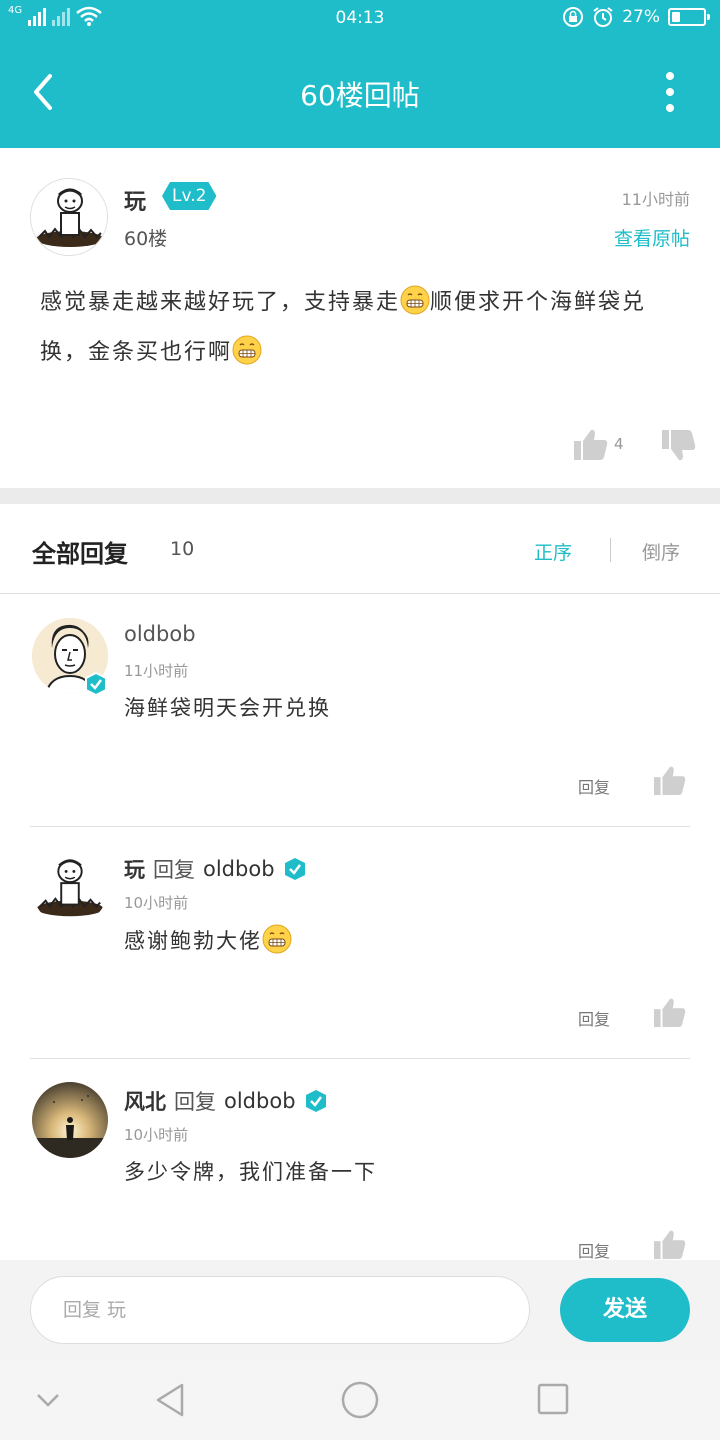 This screenshot has height=1440, width=720. What do you see at coordinates (220, 302) in the screenshot?
I see `post-text-part: 感觉暴走越来越好玩了，支持暴走` at bounding box center [220, 302].